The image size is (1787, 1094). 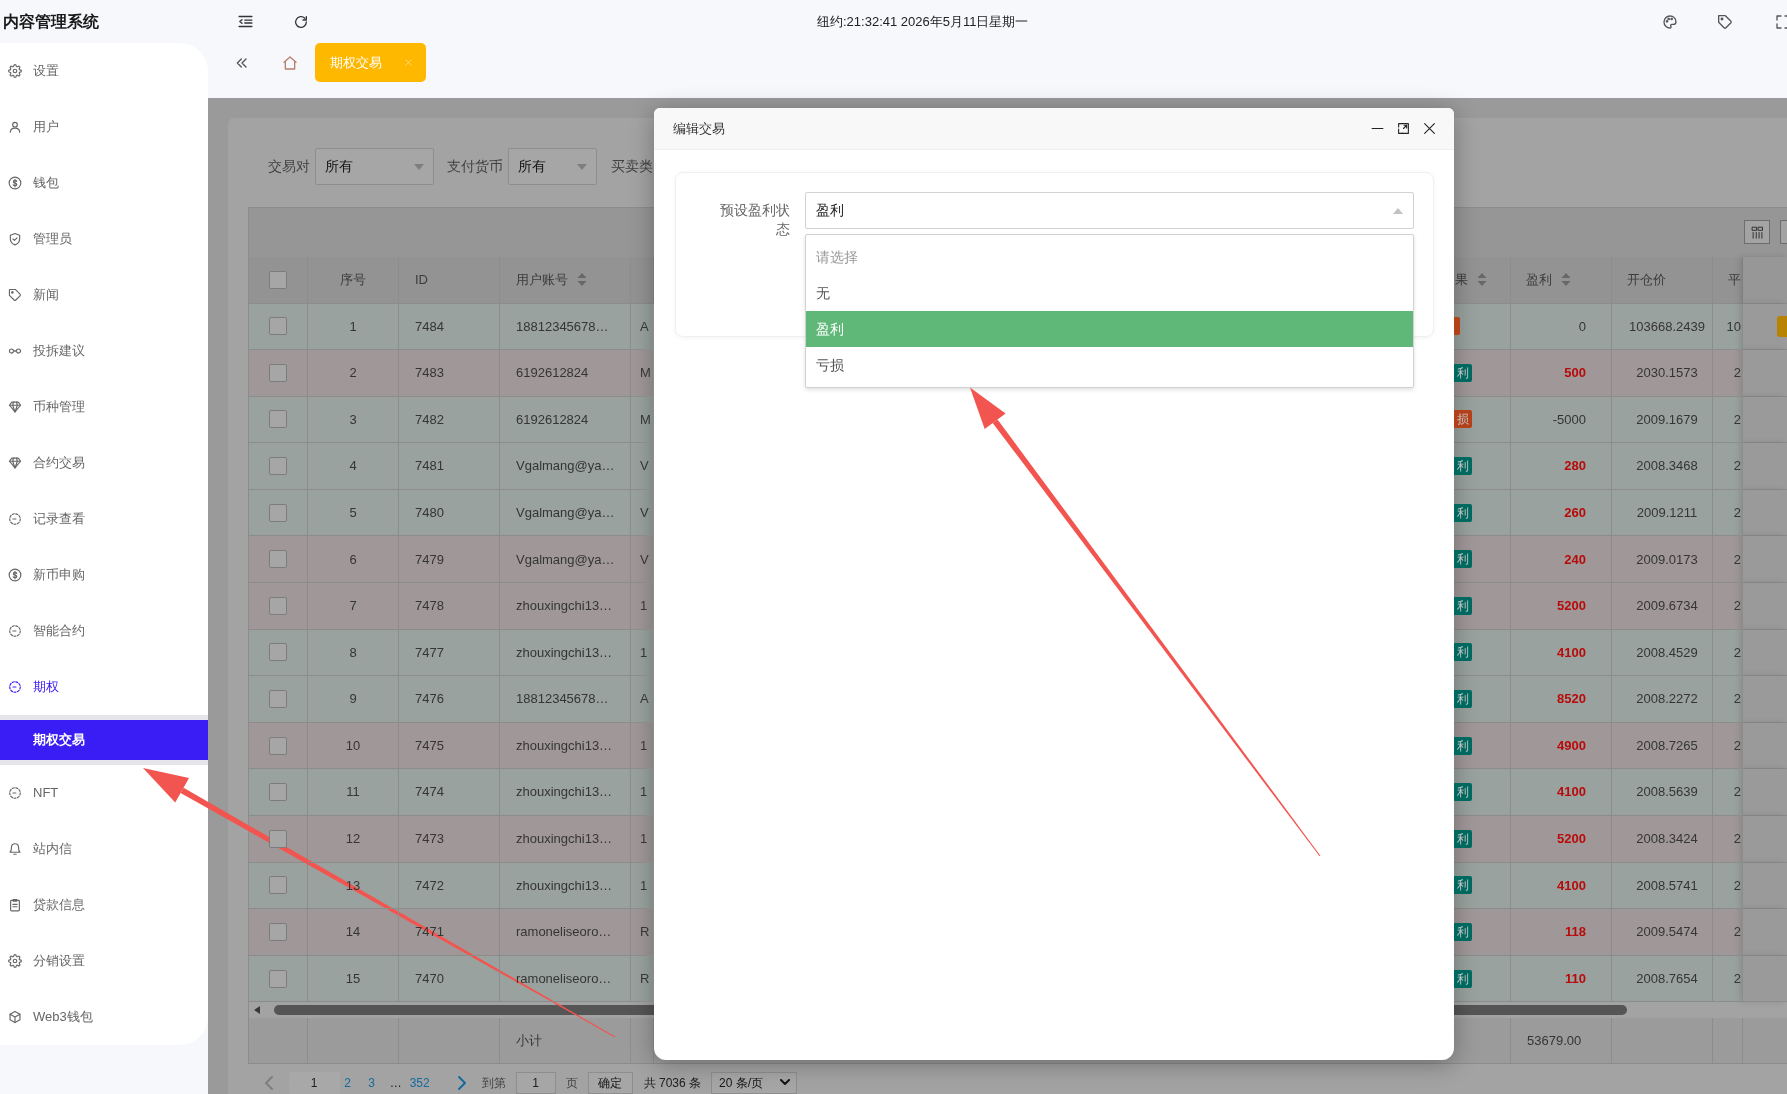 I want to click on table-cell: 118, so click(x=1561, y=932).